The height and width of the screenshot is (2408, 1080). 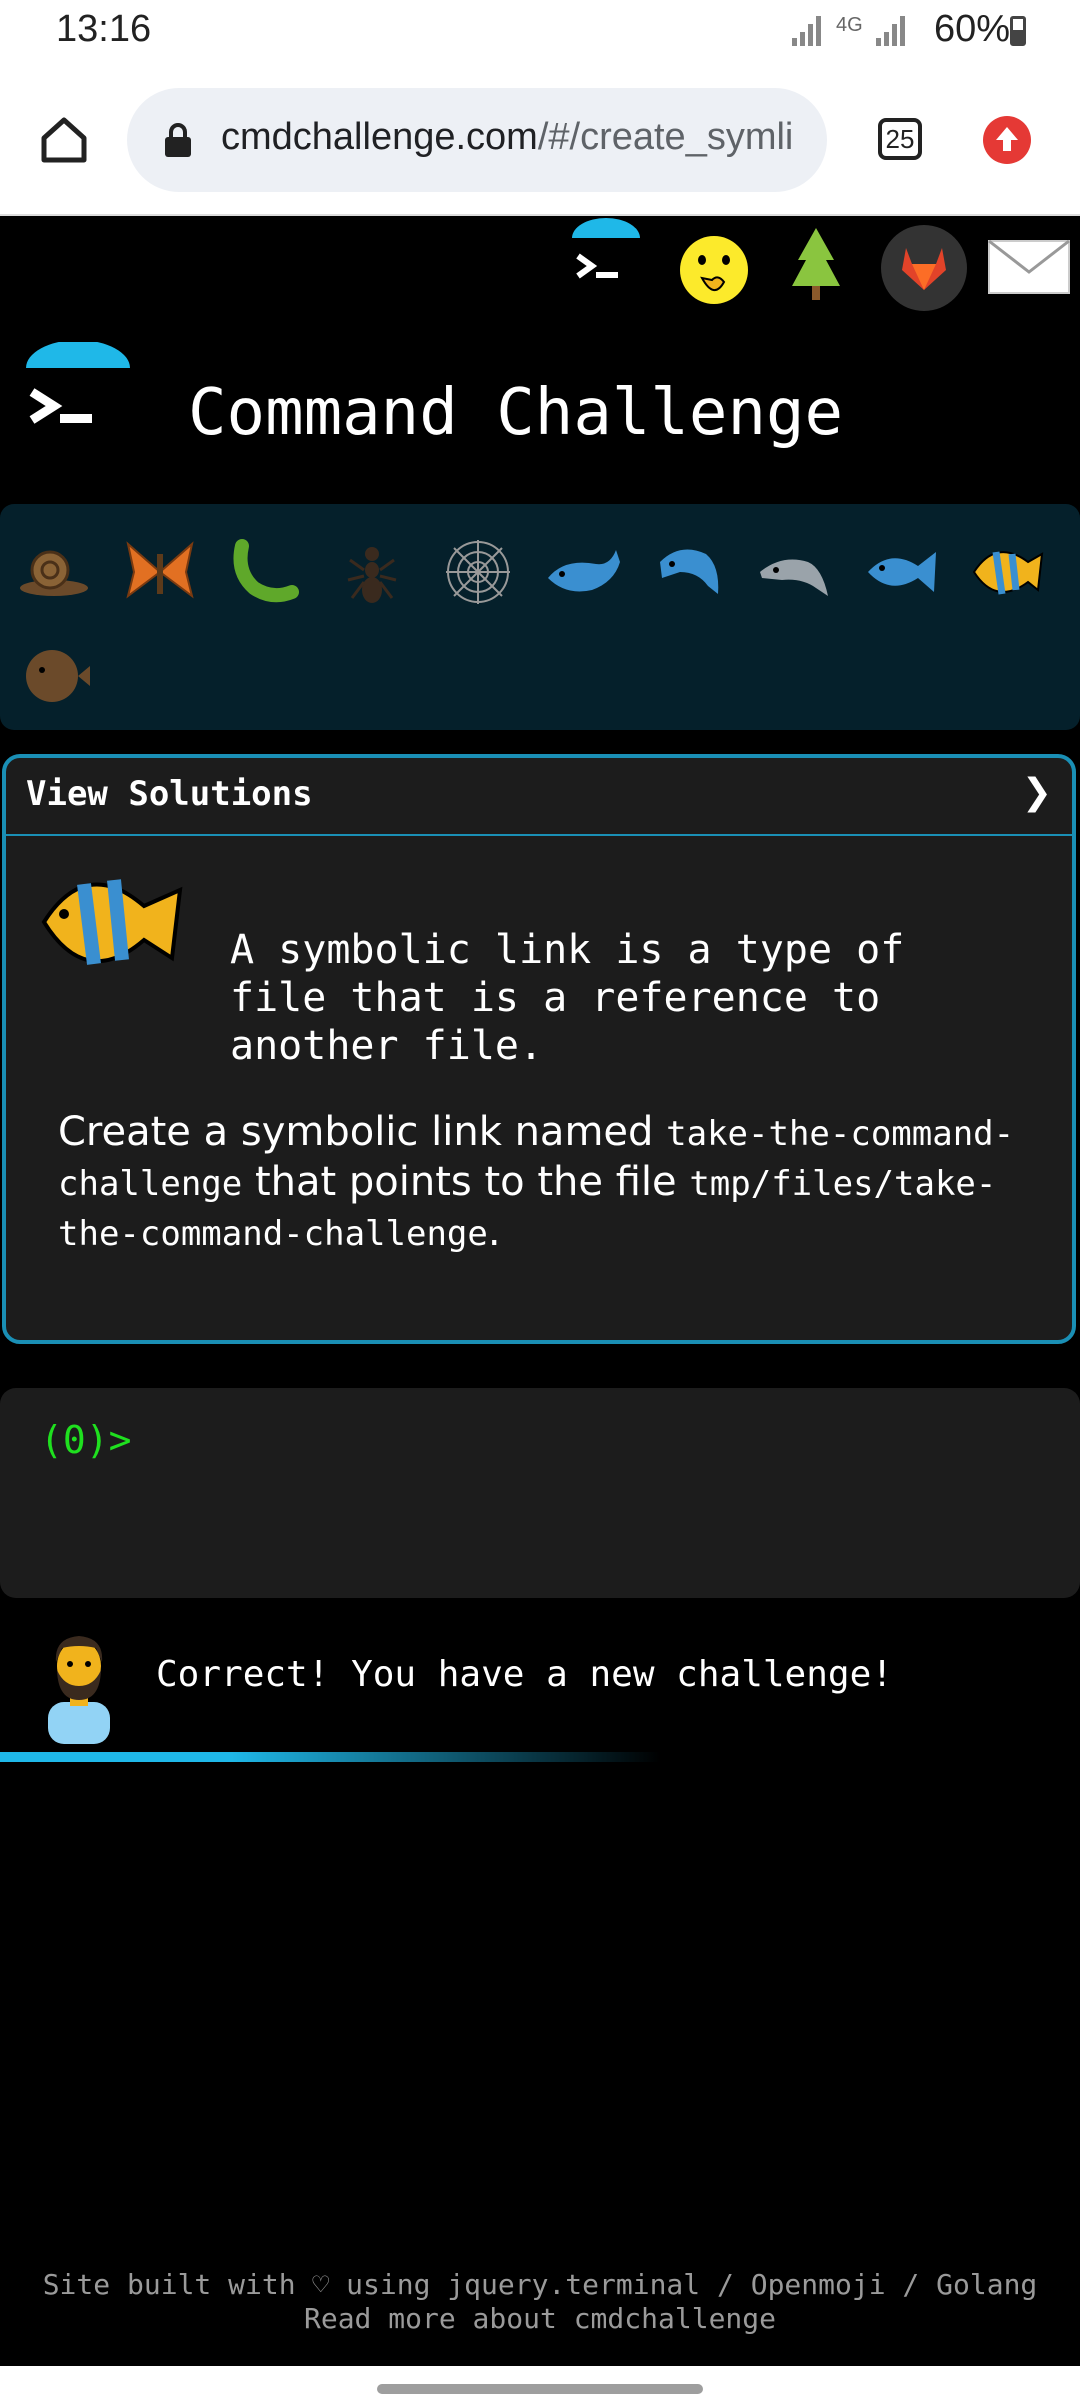 I want to click on task-text-1: Create a symbolic link named, so click(x=362, y=1132).